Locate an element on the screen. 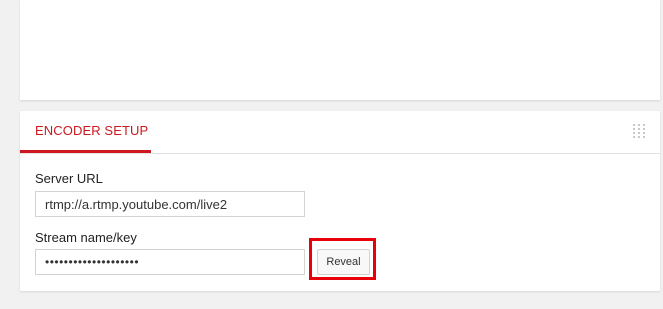 This screenshot has width=663, height=309. stream-key-field is located at coordinates (170, 262).